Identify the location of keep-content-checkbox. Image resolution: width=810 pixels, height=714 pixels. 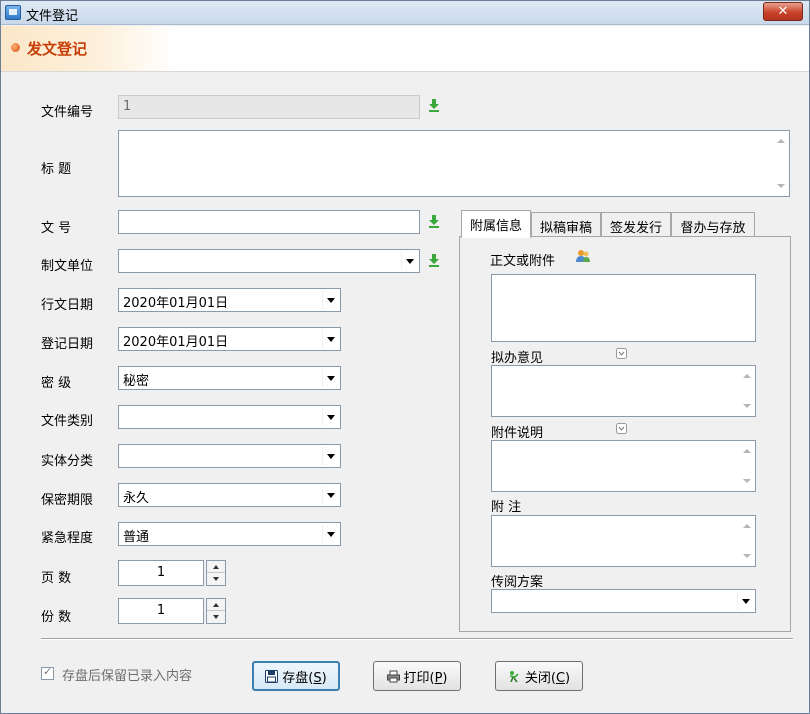
(47, 672).